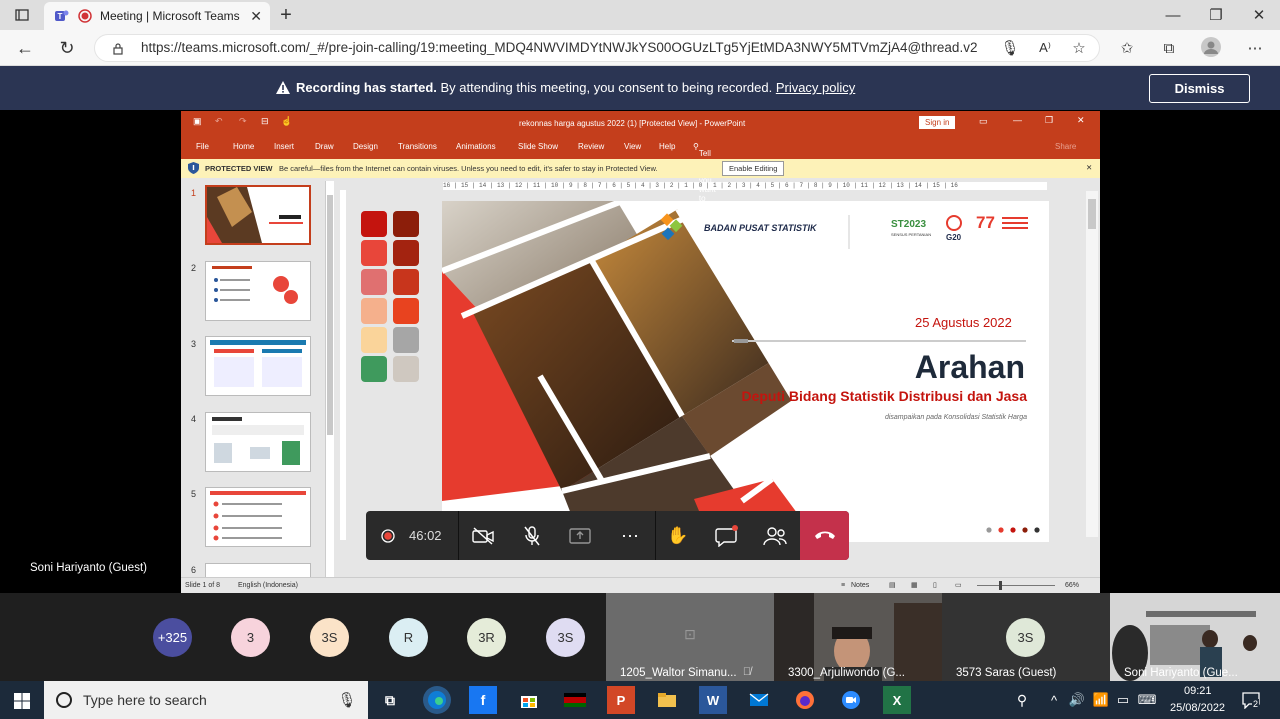 The width and height of the screenshot is (1280, 719). What do you see at coordinates (1169, 48) in the screenshot?
I see `collections-icon: ⧉` at bounding box center [1169, 48].